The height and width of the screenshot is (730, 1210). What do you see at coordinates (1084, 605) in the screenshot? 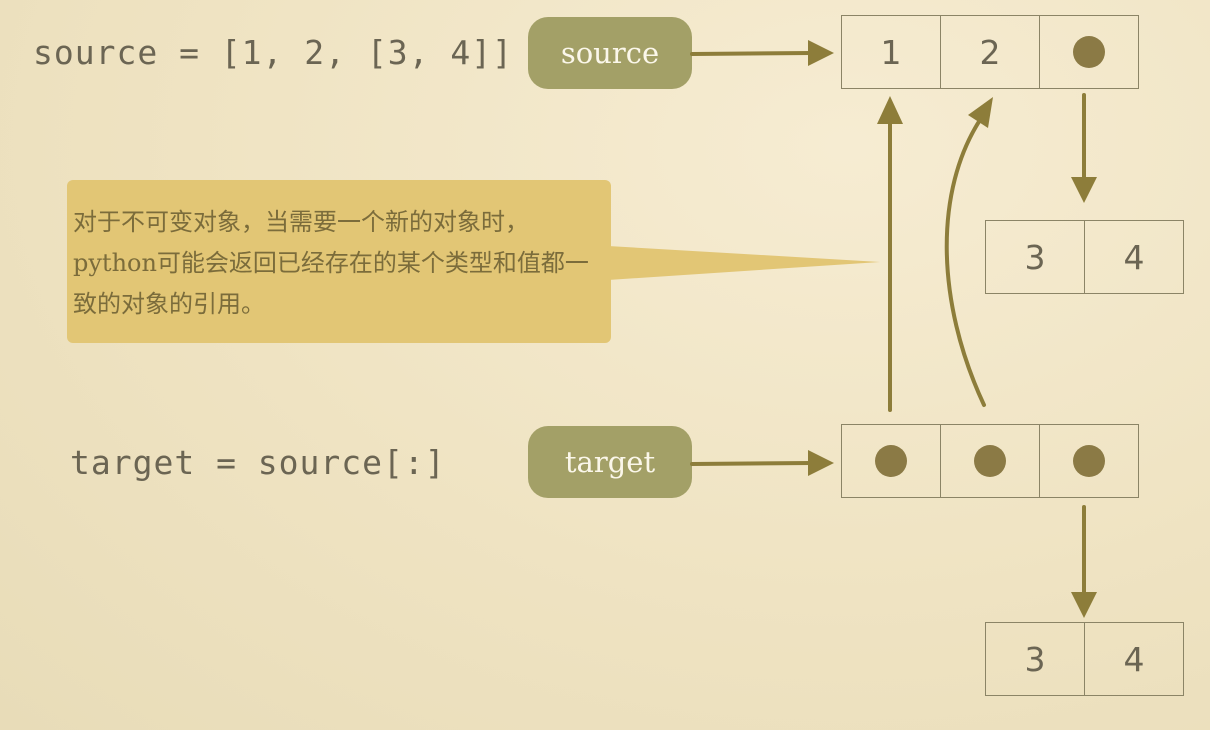
I see `target-nested-arrowhead` at bounding box center [1084, 605].